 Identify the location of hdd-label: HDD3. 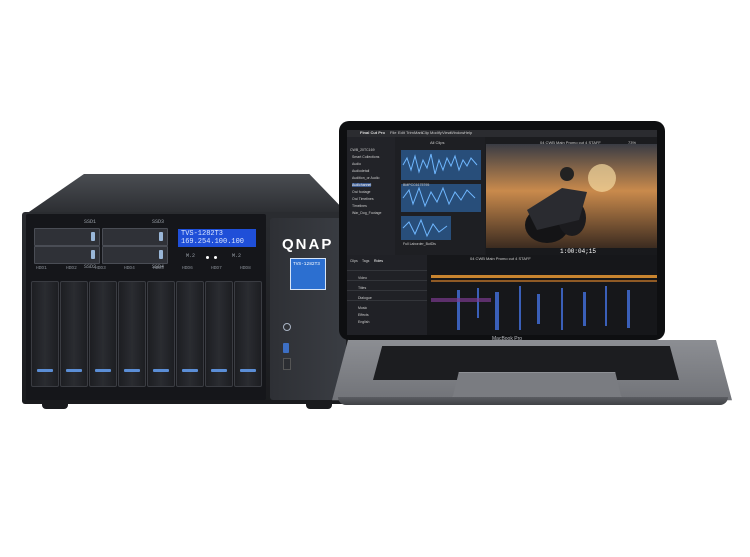
(100, 268).